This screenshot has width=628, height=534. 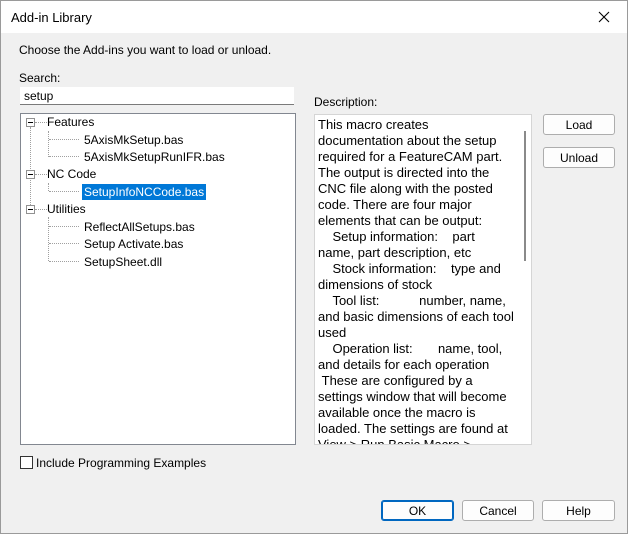 I want to click on help-button: Help, so click(x=578, y=510).